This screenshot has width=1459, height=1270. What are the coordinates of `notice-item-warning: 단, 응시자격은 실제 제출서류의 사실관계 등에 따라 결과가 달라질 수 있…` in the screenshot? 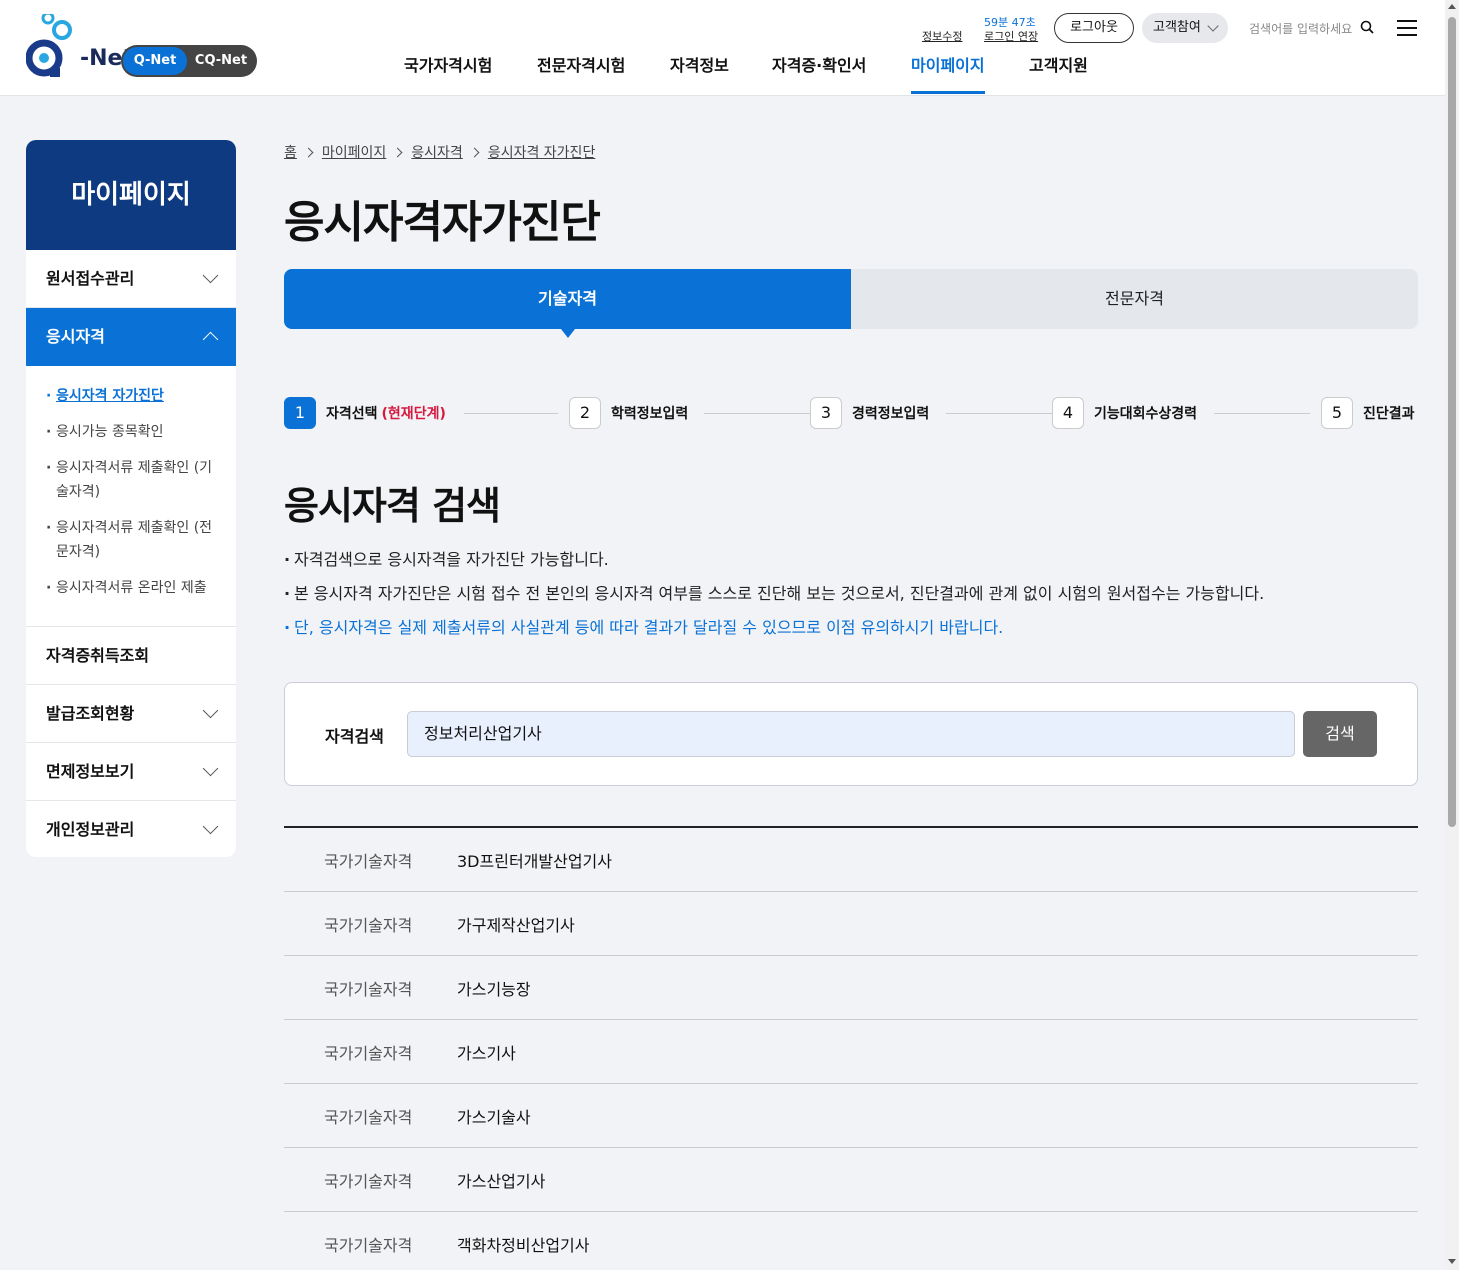 It's located at (851, 633).